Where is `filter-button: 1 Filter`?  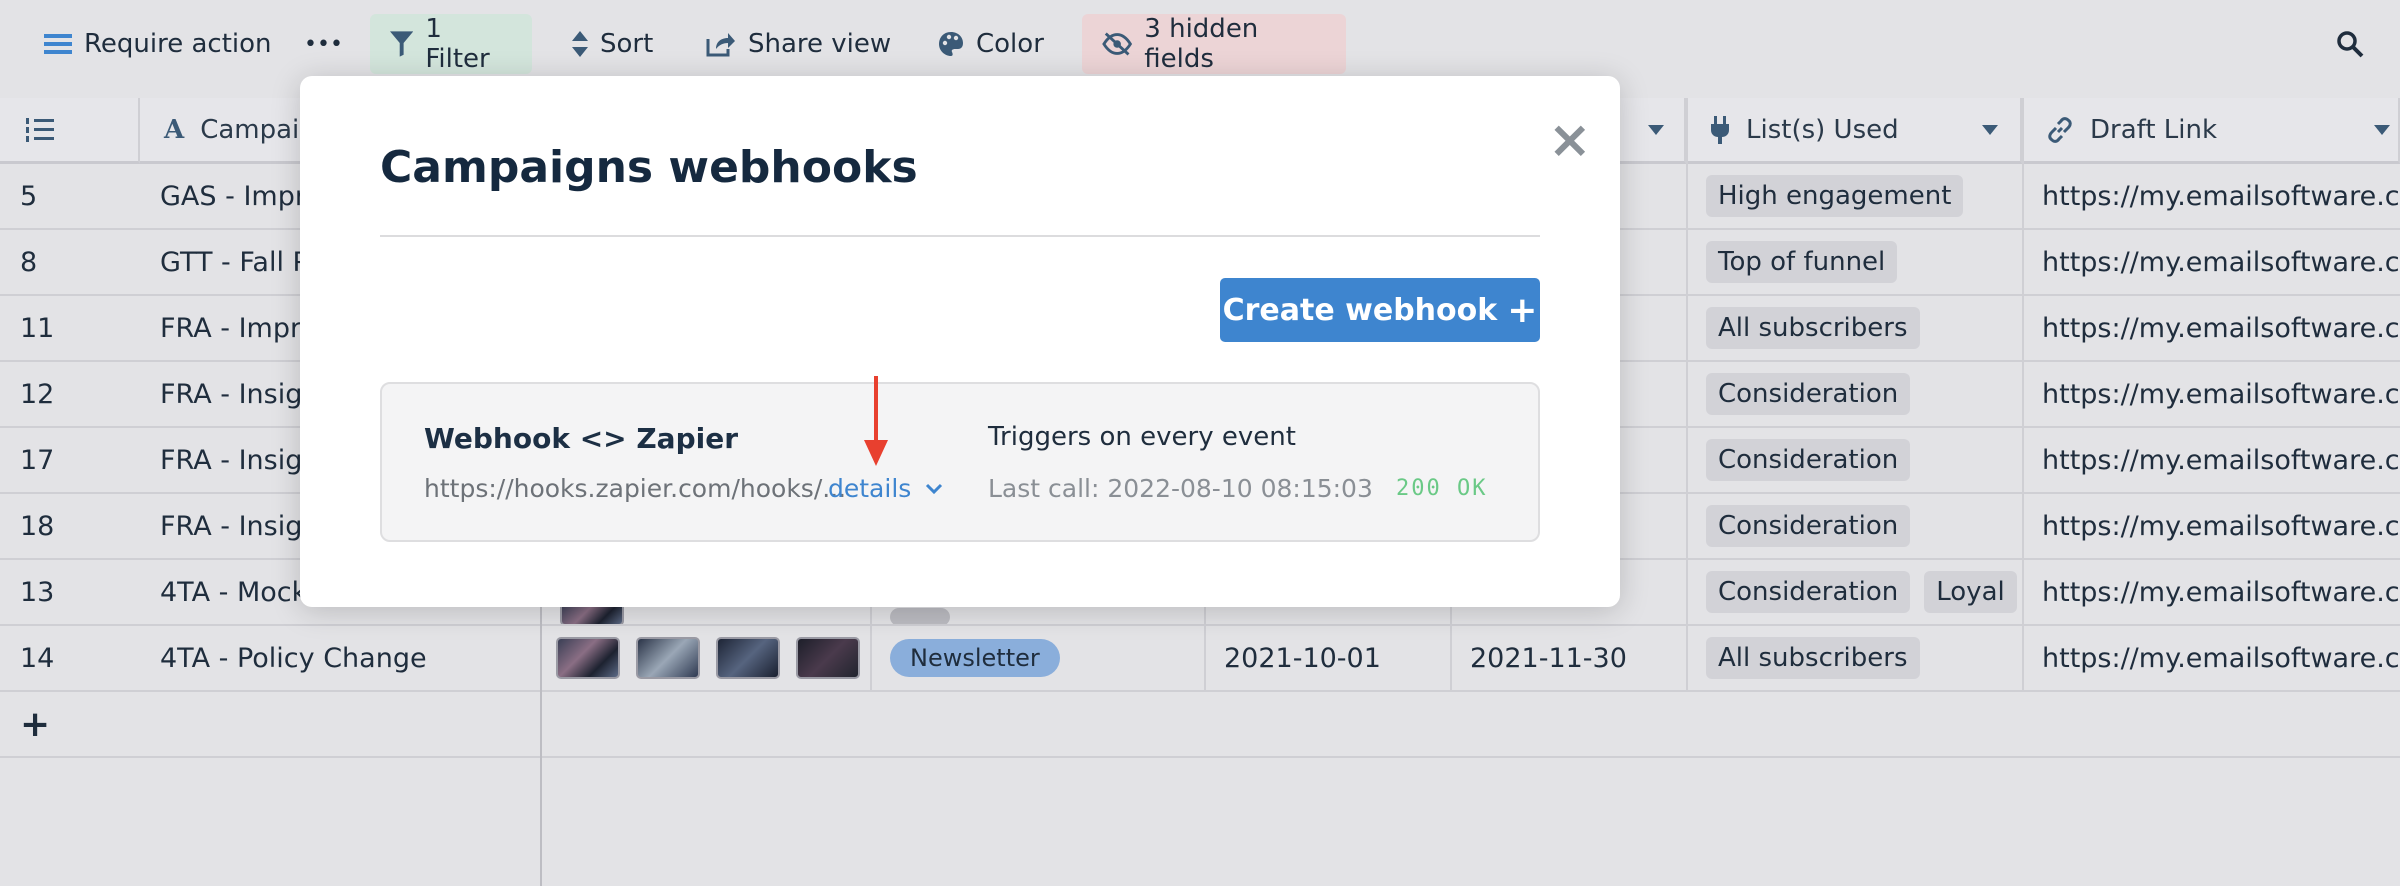
filter-button: 1 Filter is located at coordinates (451, 44).